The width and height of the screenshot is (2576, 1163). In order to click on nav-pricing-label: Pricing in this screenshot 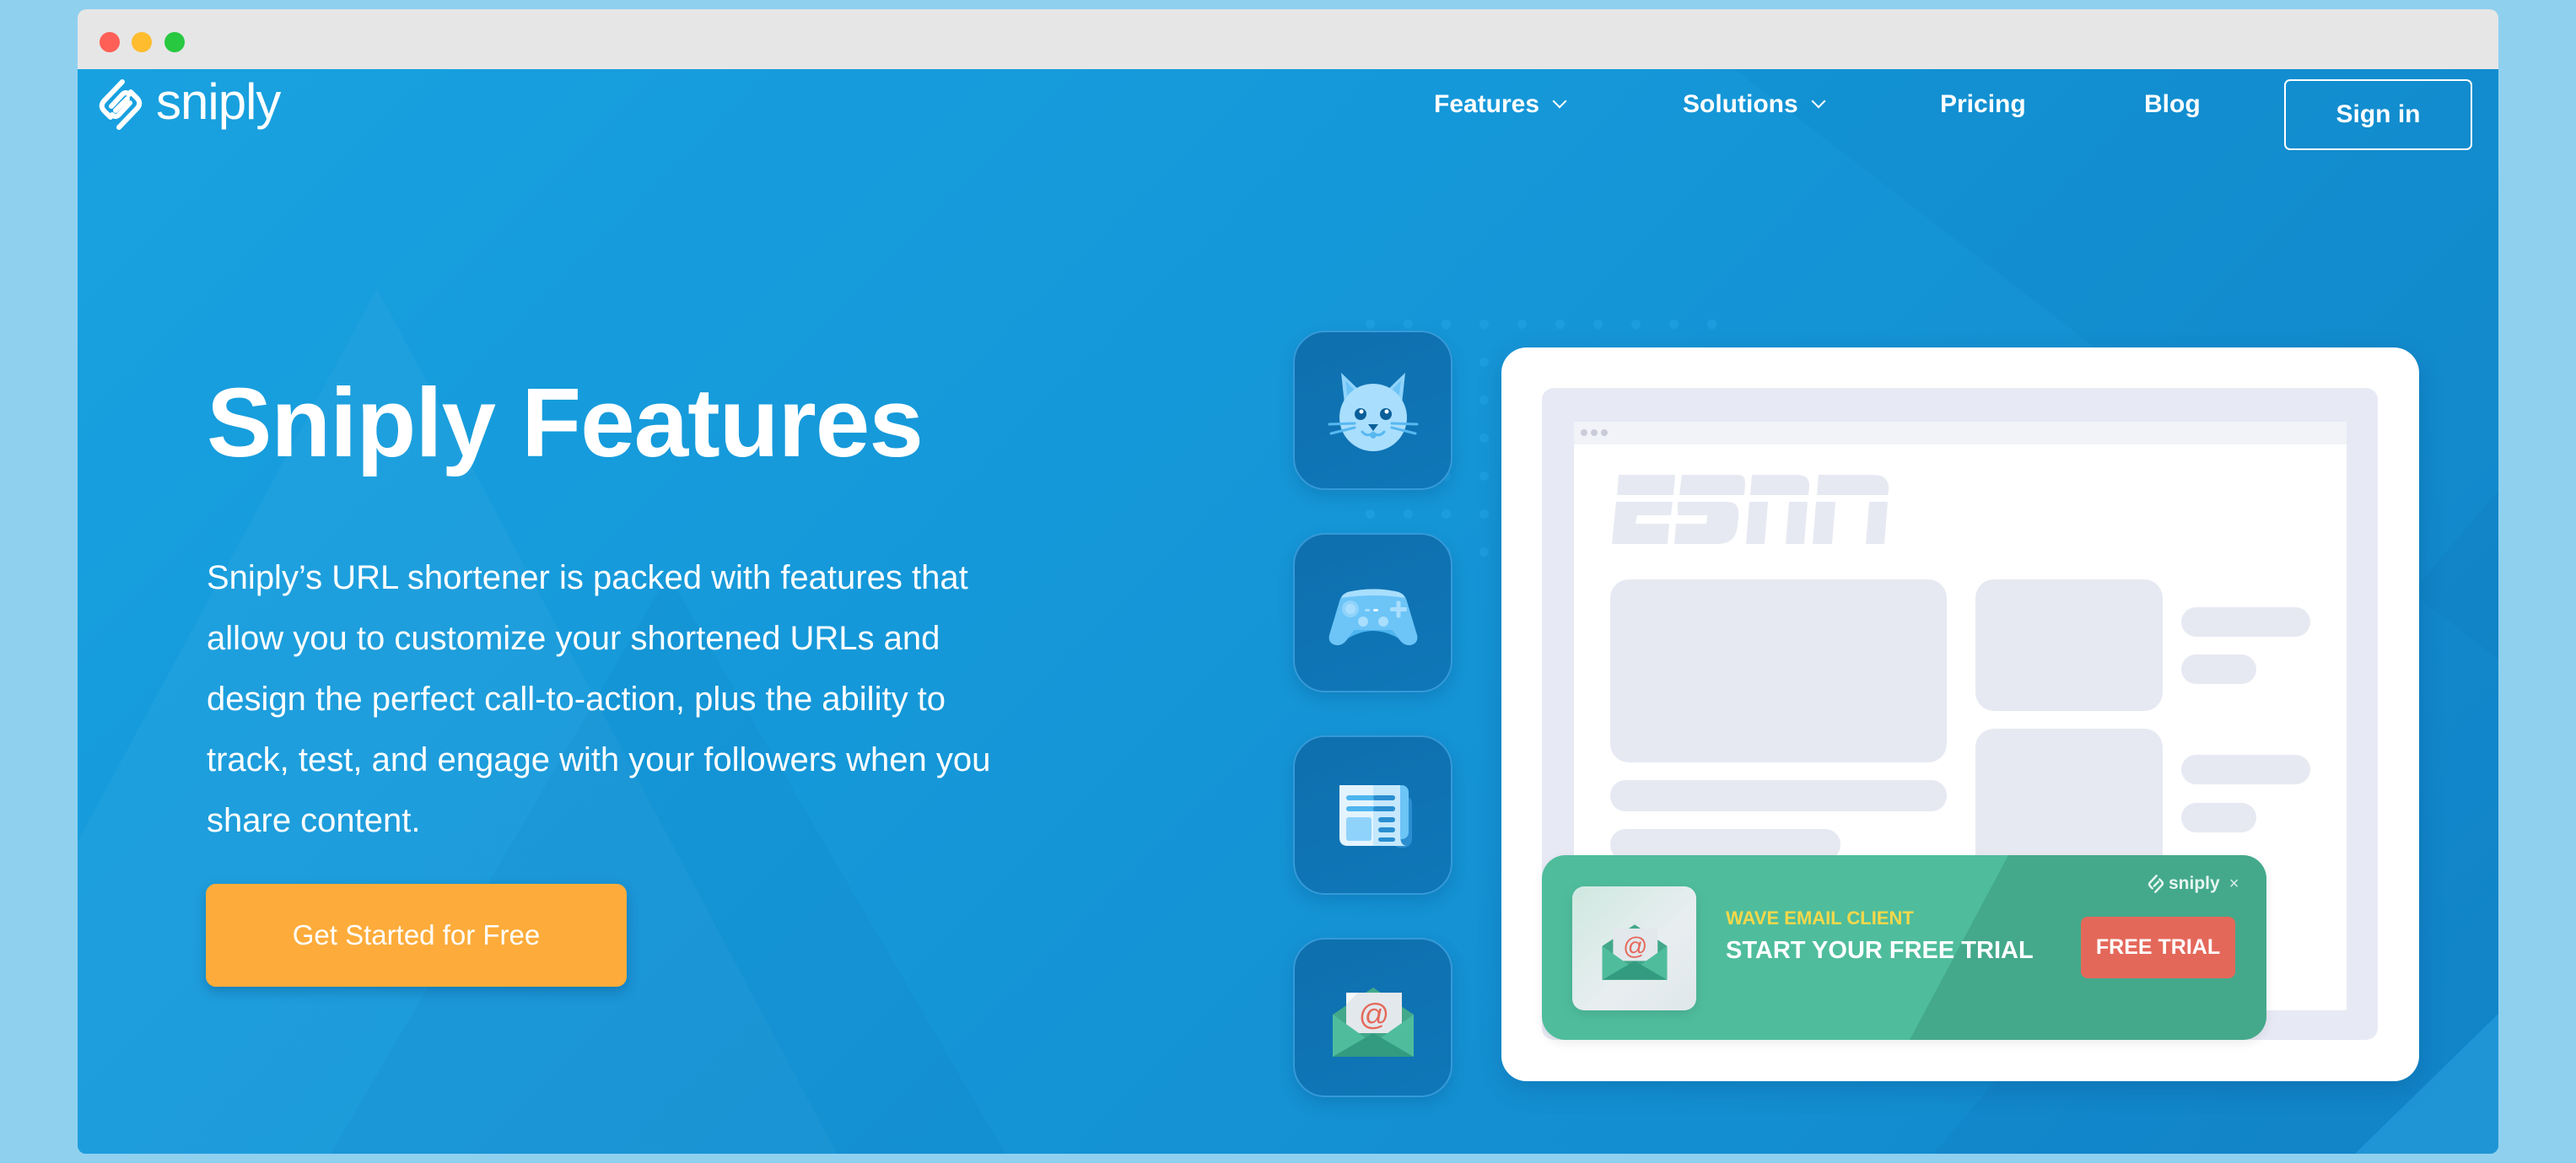, I will do `click(1983, 104)`.